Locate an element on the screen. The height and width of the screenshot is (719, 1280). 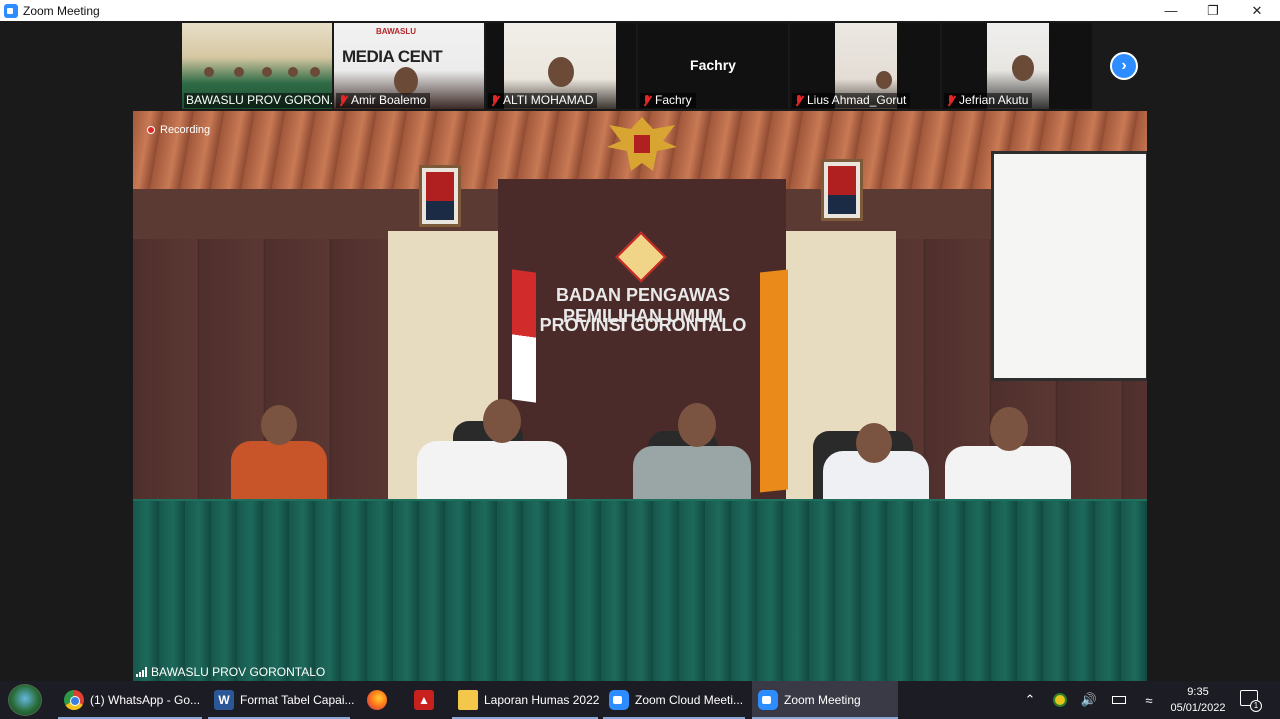
participant-display-name: Fachry is located at coordinates (713, 65).